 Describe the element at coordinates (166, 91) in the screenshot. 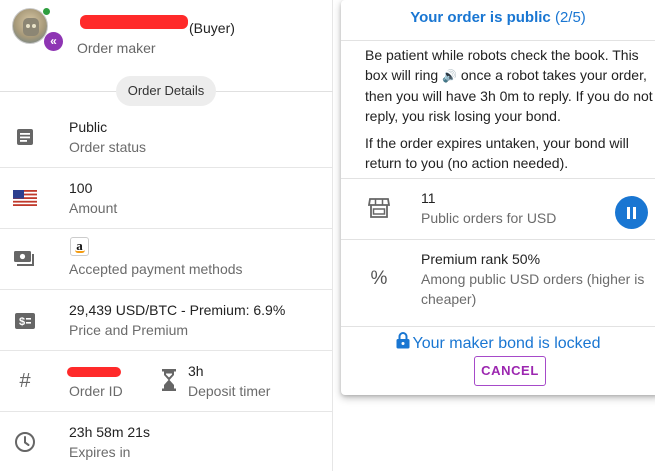

I see `order-details-chip: Order Details` at that location.